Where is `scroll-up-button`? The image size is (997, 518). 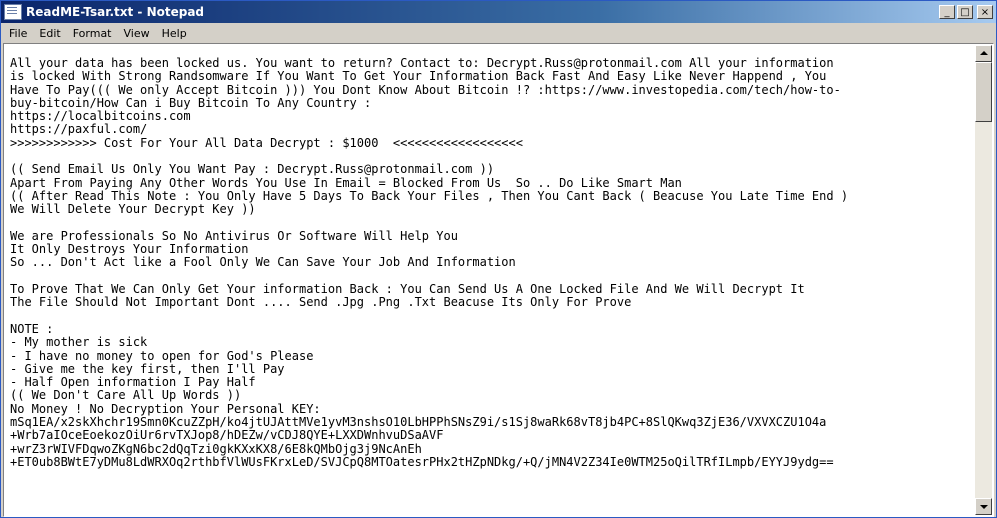
scroll-up-button is located at coordinates (983, 53).